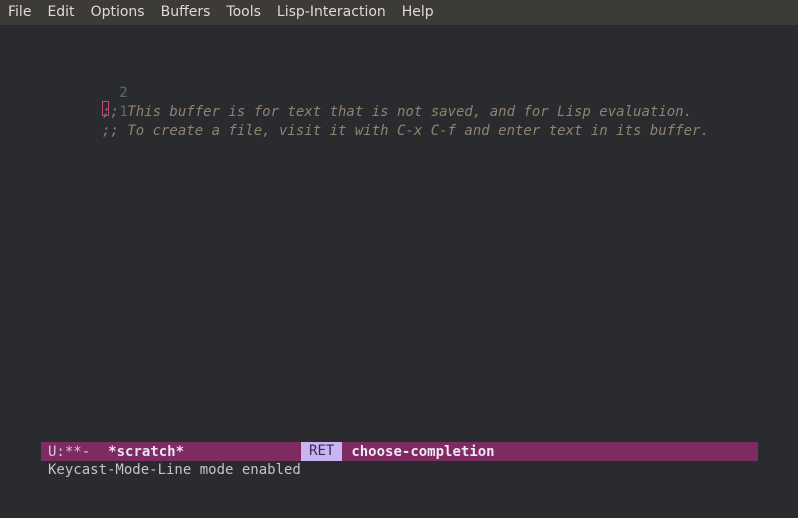 The width and height of the screenshot is (798, 518). I want to click on mode-line: U:**- *scratch* RET choose-completion, so click(399, 451).